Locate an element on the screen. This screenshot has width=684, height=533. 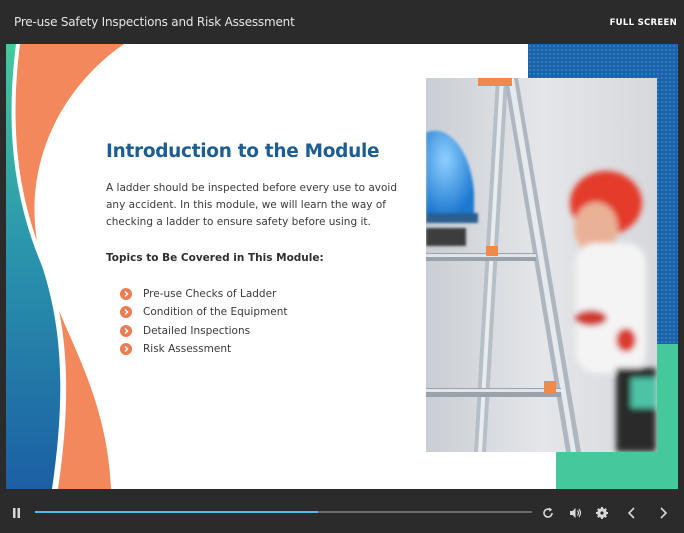
progress-bar is located at coordinates (283, 512).